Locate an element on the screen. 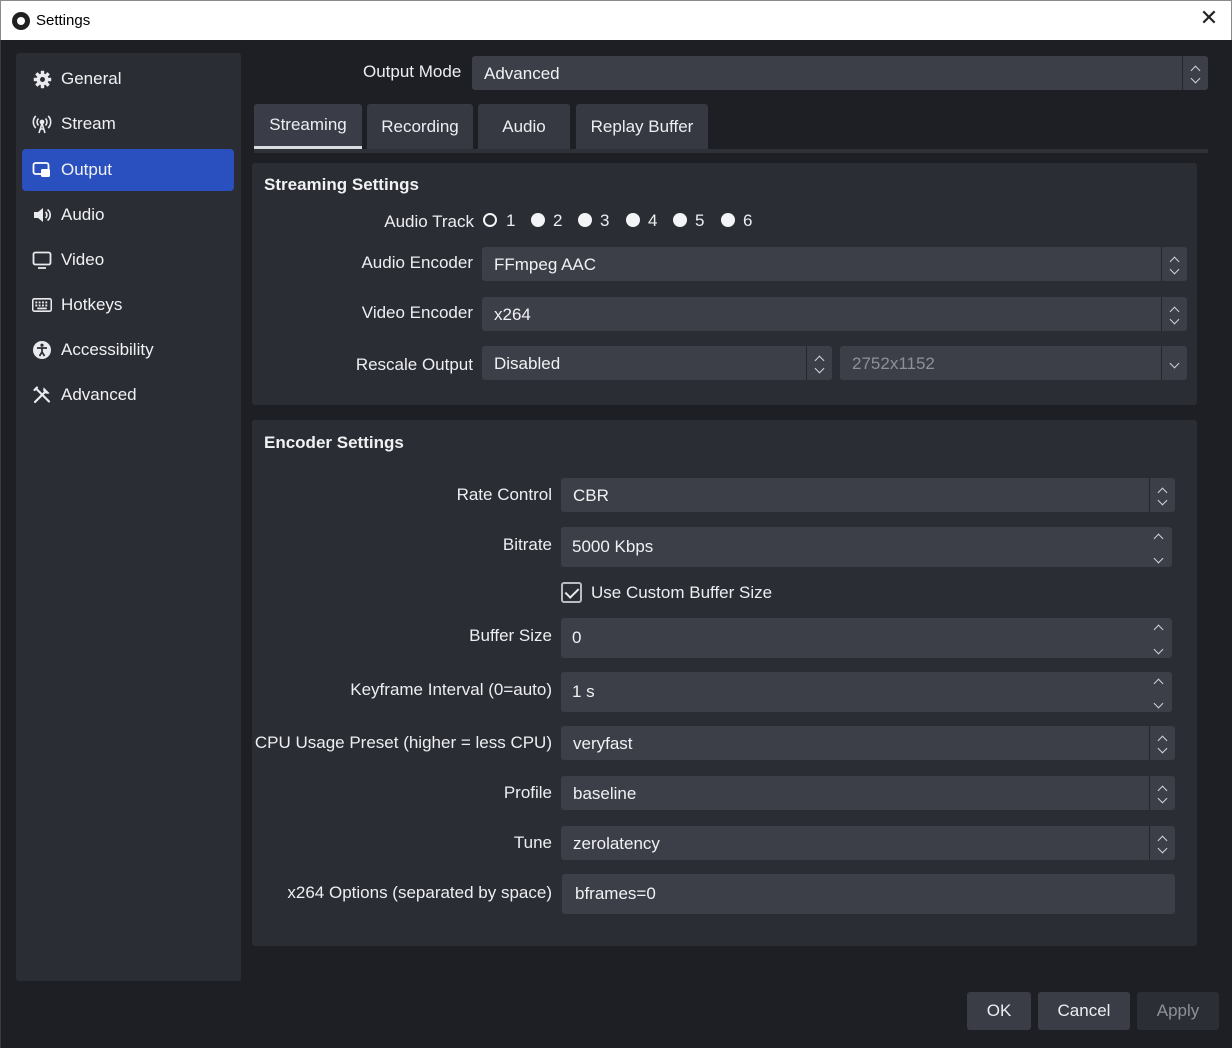  sidebar-item-label: Stream is located at coordinates (88, 123).